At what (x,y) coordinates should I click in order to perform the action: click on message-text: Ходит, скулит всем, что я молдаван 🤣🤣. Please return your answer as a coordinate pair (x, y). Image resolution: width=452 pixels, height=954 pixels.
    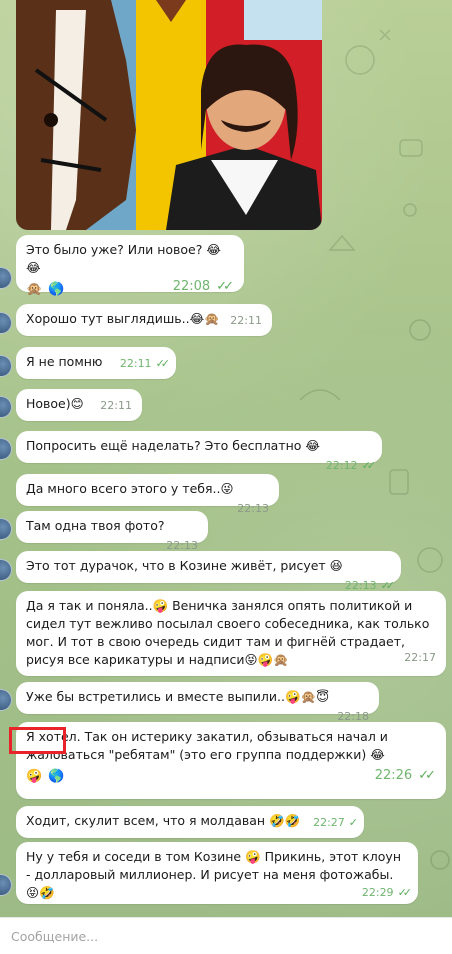
    Looking at the image, I should click on (163, 820).